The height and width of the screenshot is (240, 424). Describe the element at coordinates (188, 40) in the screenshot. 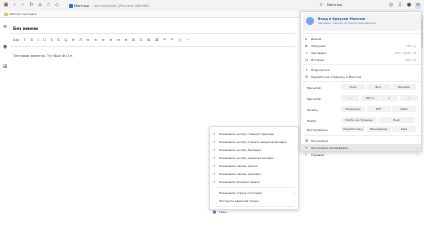

I see `format-tool-icon: ⋯` at that location.